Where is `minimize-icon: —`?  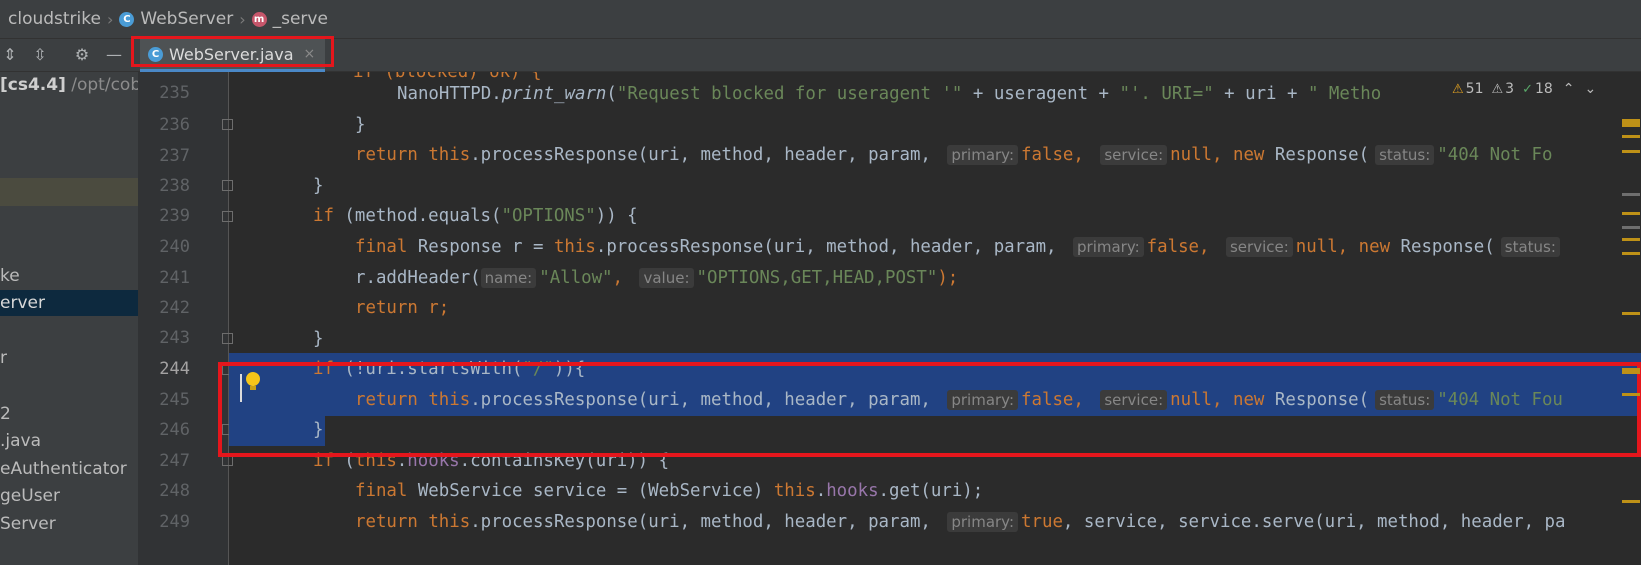
minimize-icon: — is located at coordinates (114, 55).